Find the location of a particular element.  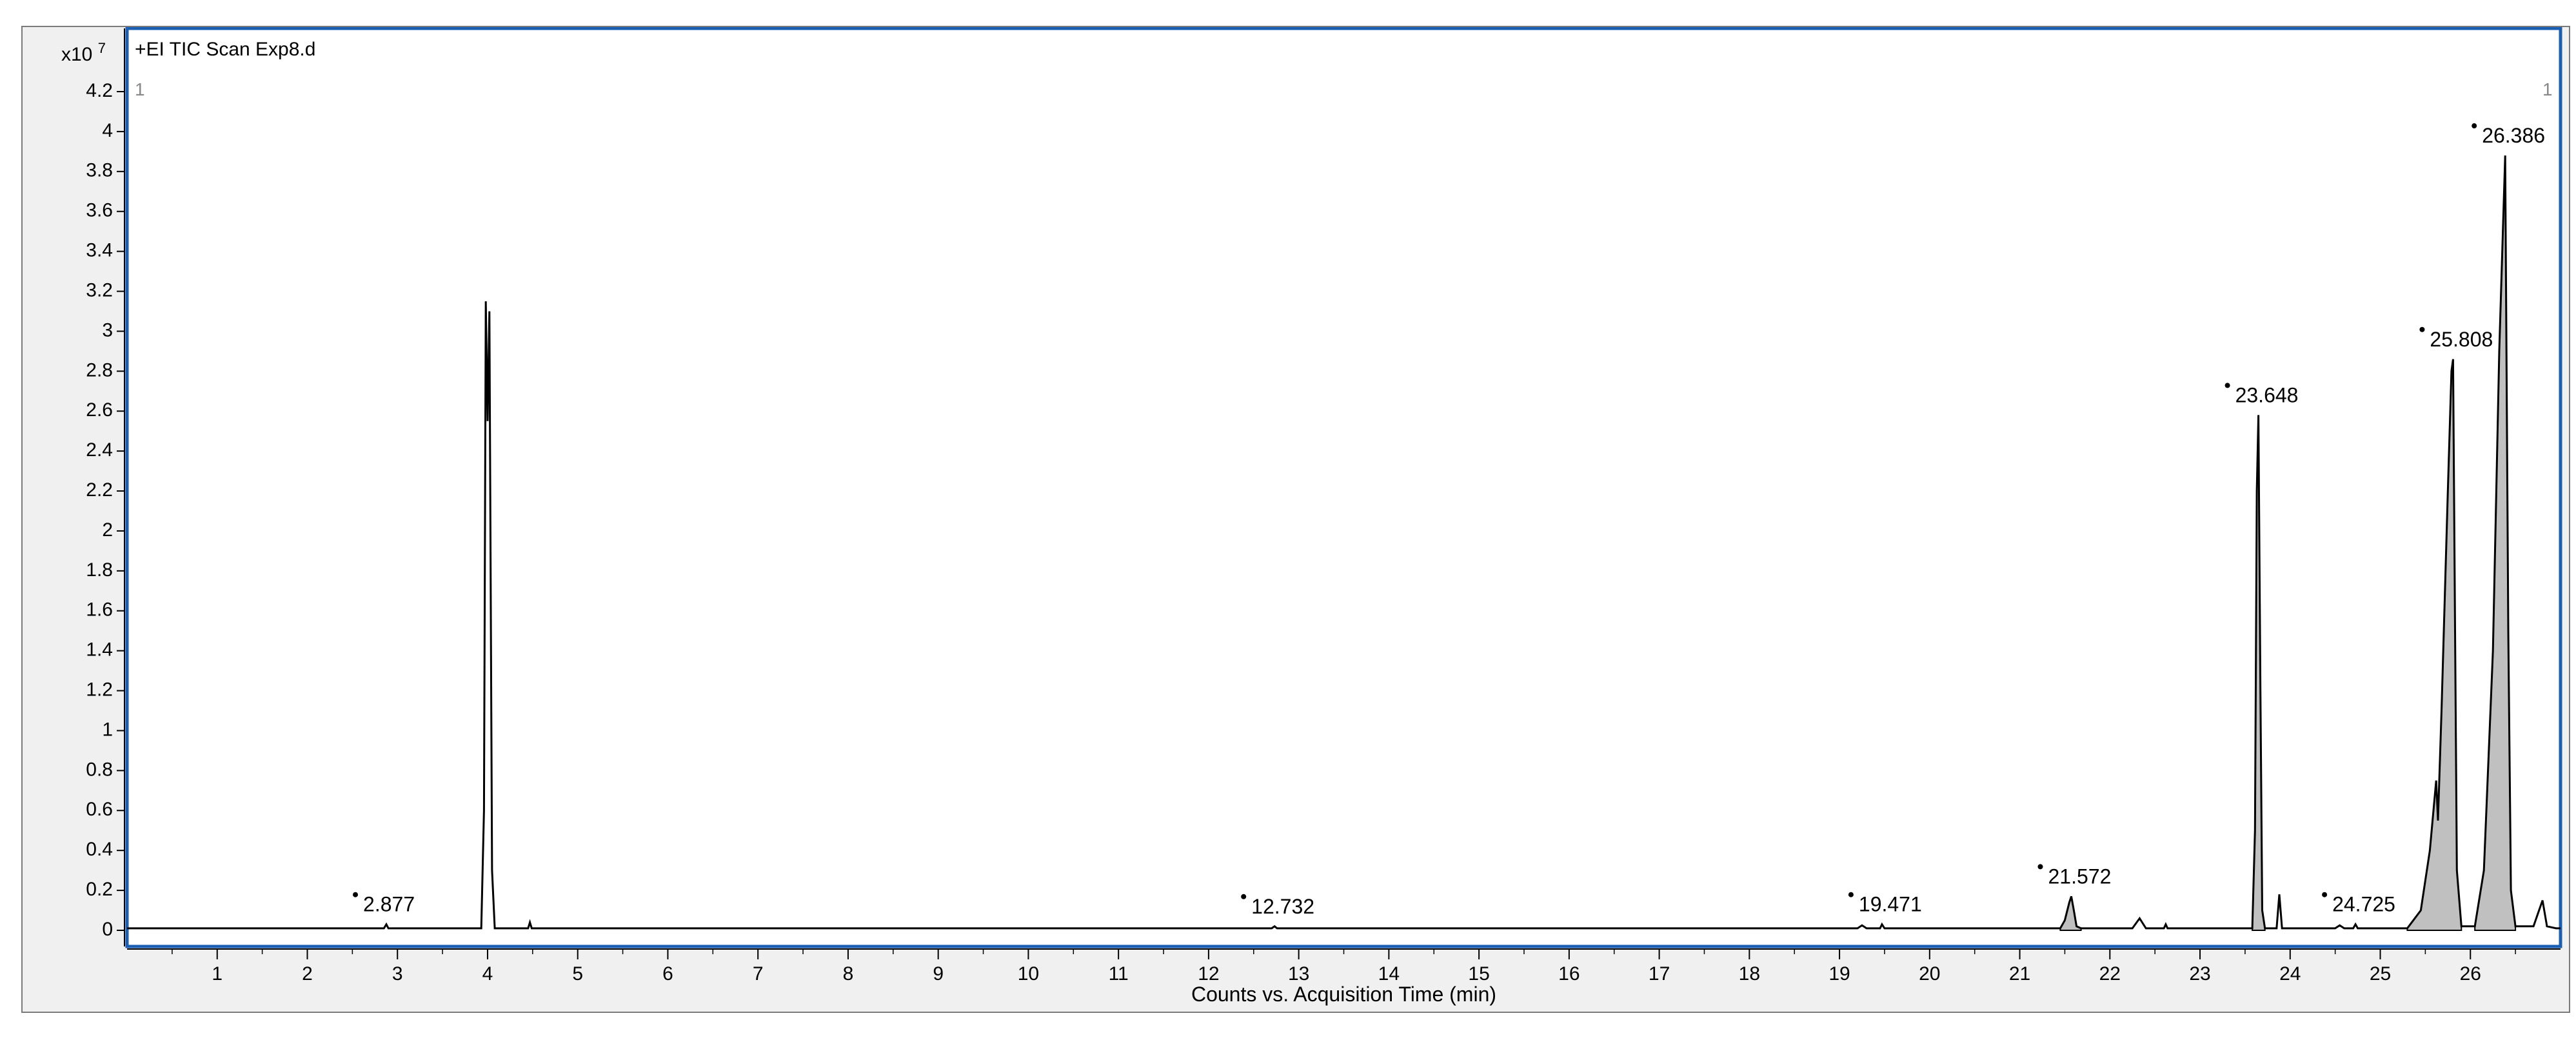

peak-label: 21.572 is located at coordinates (2079, 876).